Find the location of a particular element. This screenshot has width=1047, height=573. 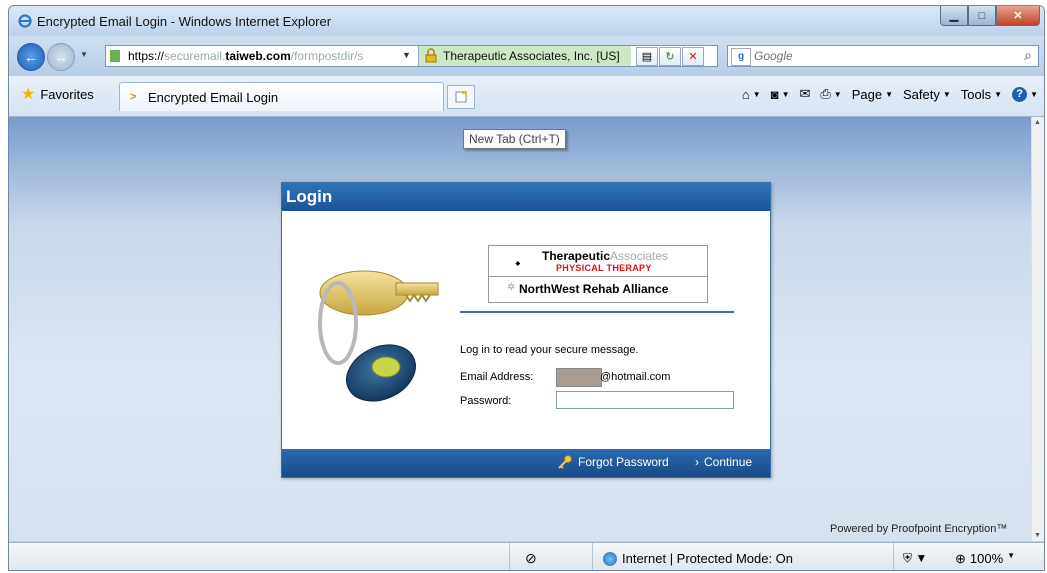

zone-label: Internet | Protected Mode: On is located at coordinates (708, 558).